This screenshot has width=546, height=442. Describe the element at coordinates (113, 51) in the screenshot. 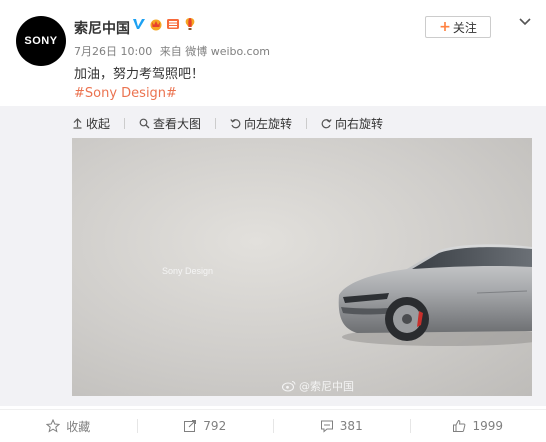

I see `post-date: 7月26日 10:00` at that location.